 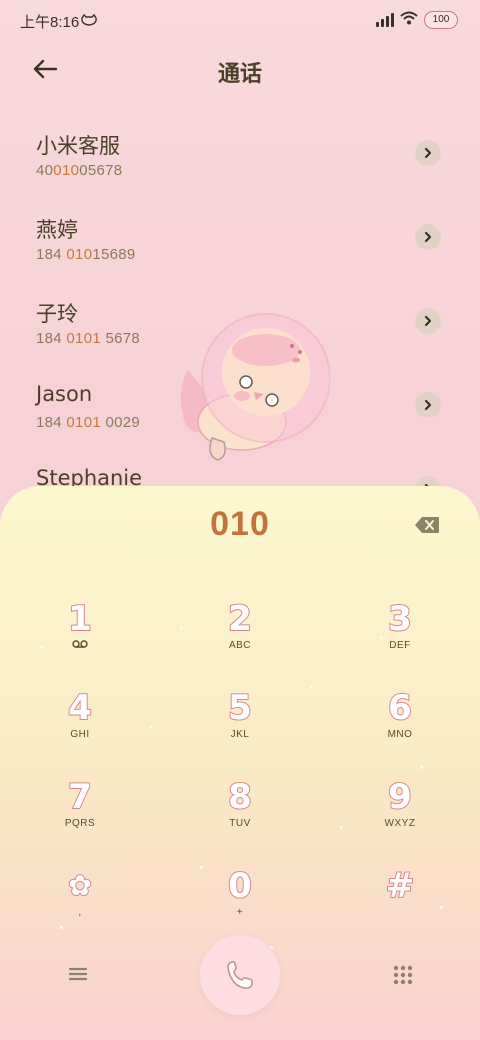 I want to click on contact-row: 小米客服 4001005678, so click(x=240, y=172).